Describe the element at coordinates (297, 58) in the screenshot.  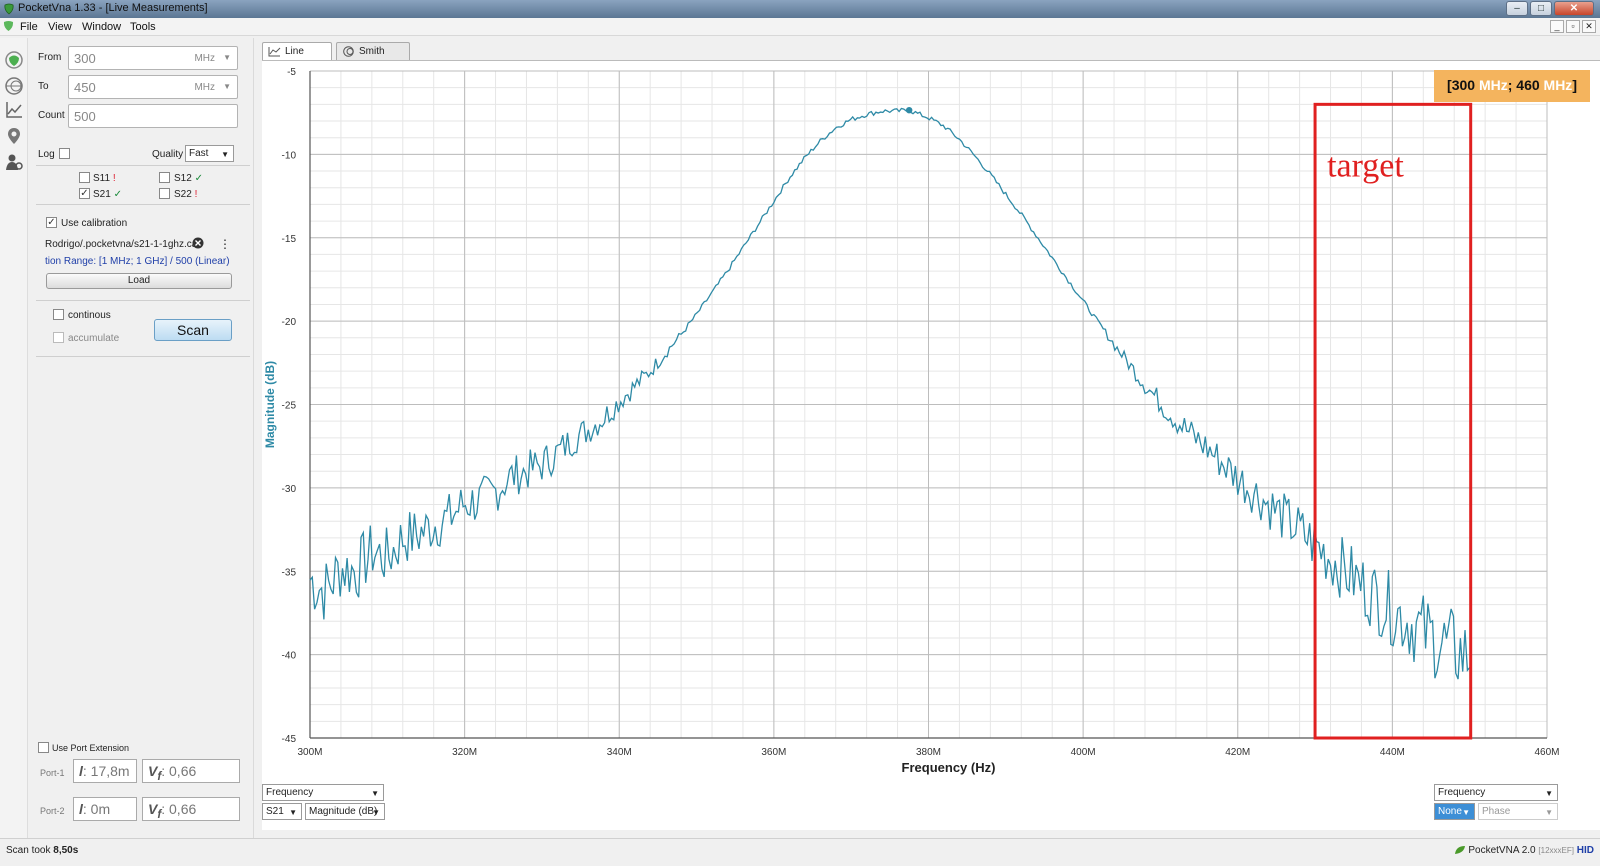
I see `tab-line-chart: Line Chart` at that location.